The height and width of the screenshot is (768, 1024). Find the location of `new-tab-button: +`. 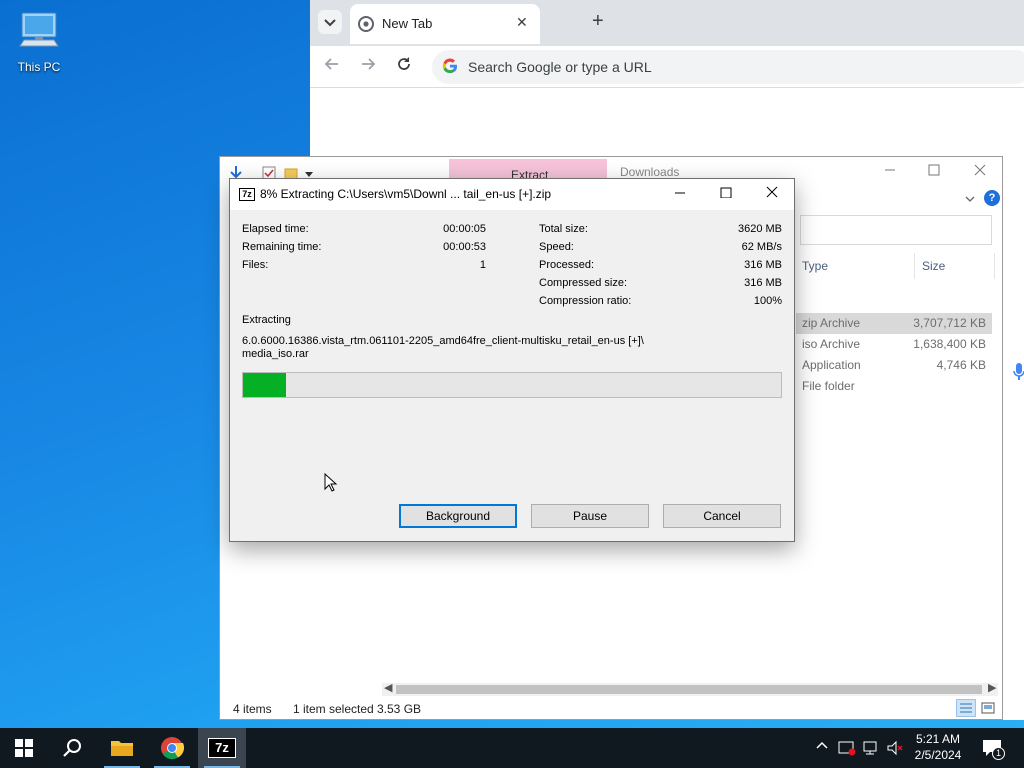

new-tab-button: + is located at coordinates (598, 21).